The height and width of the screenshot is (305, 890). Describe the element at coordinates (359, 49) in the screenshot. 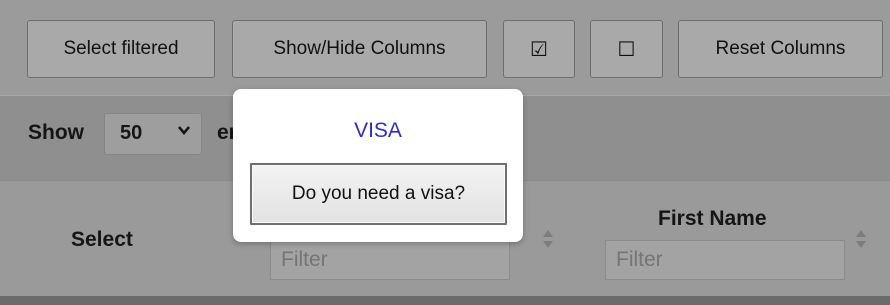

I see `show-hide-columns-button: Show/Hide Columns` at that location.